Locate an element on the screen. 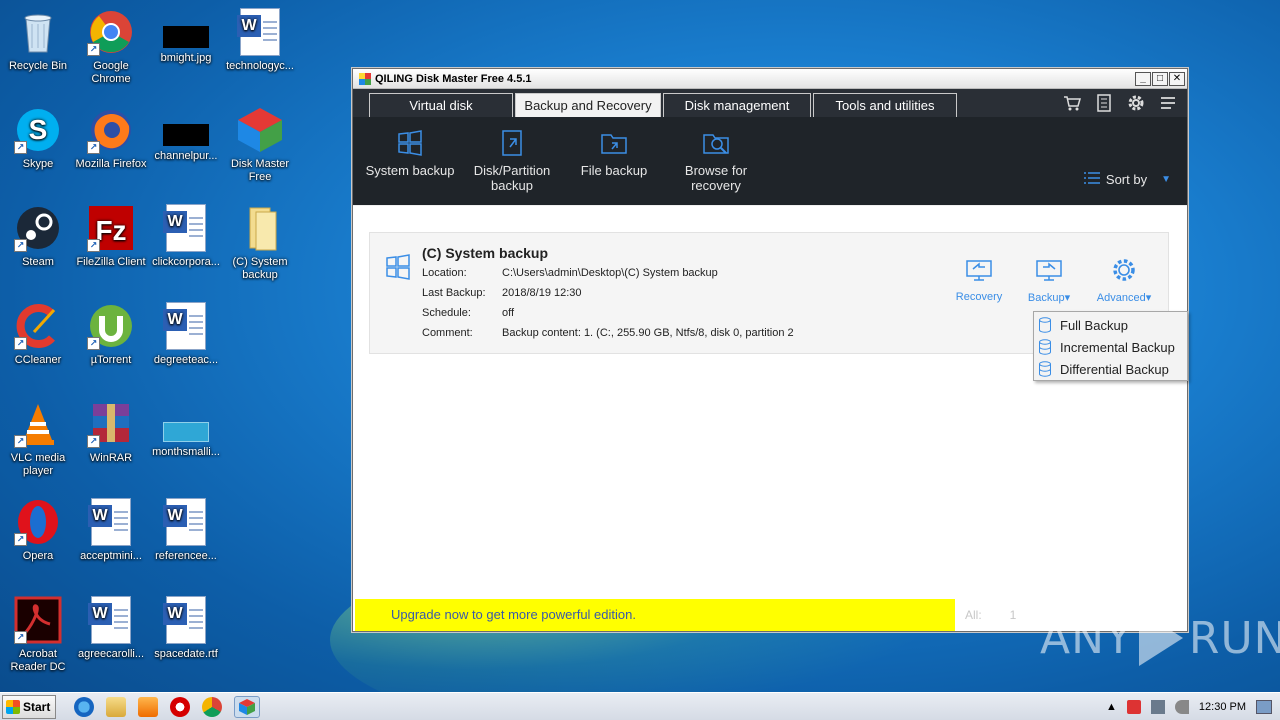 The width and height of the screenshot is (1280, 720). menu-item-incremental-backup: Incremental Backup is located at coordinates (1110, 347).